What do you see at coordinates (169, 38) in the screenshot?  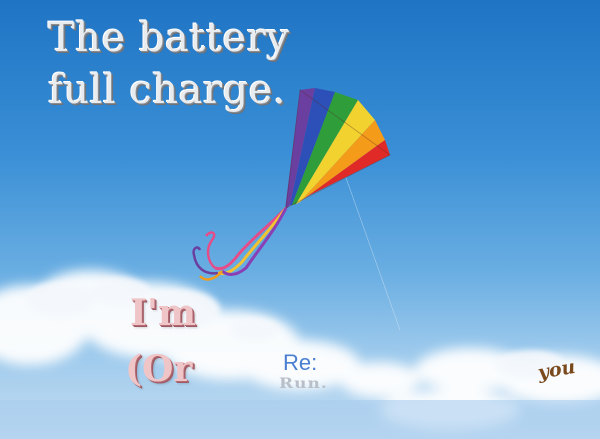 I see `headline-line-1: The battery` at bounding box center [169, 38].